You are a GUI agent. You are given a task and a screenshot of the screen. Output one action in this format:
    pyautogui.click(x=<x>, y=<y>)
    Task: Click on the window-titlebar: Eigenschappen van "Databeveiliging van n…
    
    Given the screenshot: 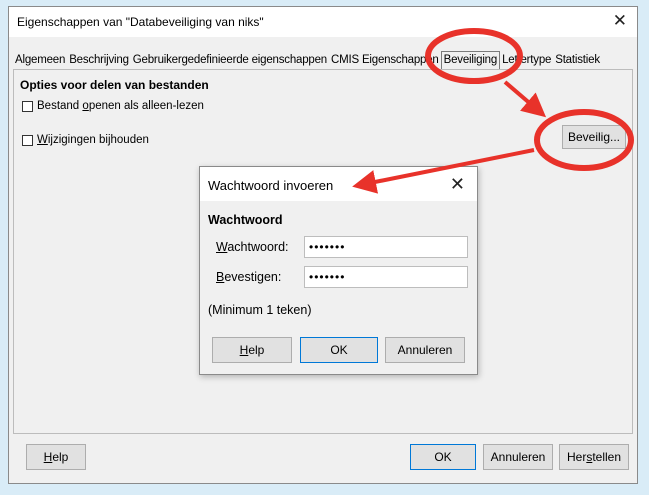 What is the action you would take?
    pyautogui.click(x=323, y=22)
    